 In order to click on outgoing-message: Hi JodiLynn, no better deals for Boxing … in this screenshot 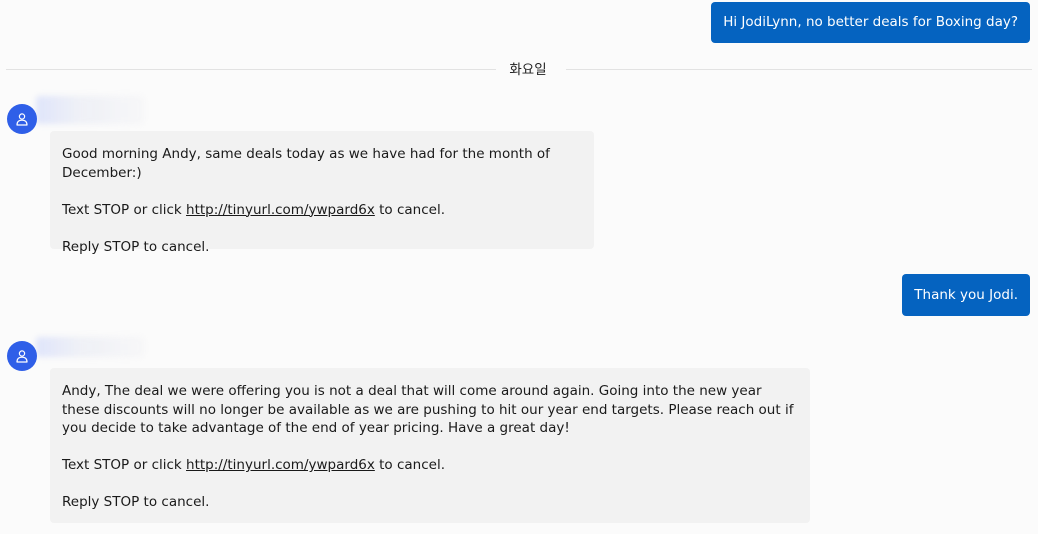, I will do `click(870, 22)`.